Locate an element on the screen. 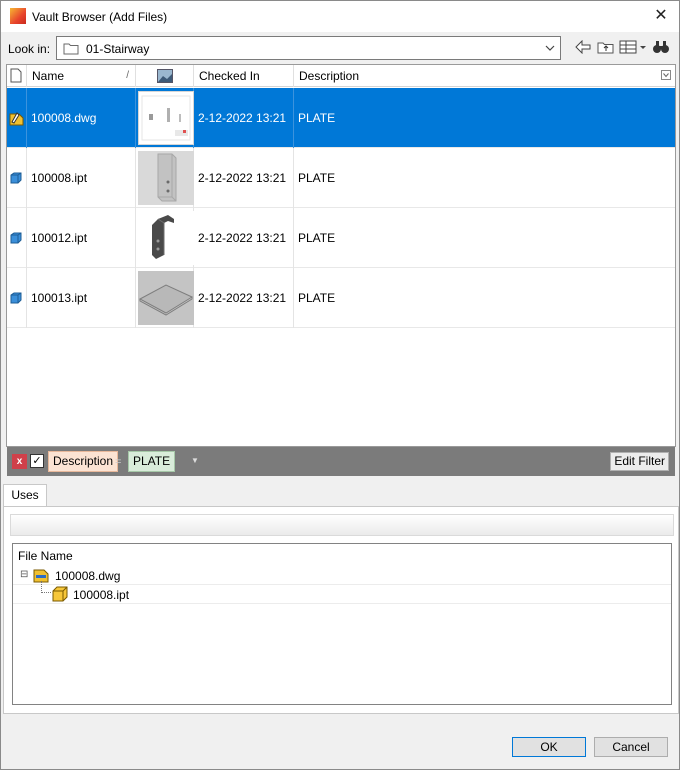  filter-enabled-checkbox: ✓ is located at coordinates (37, 461).